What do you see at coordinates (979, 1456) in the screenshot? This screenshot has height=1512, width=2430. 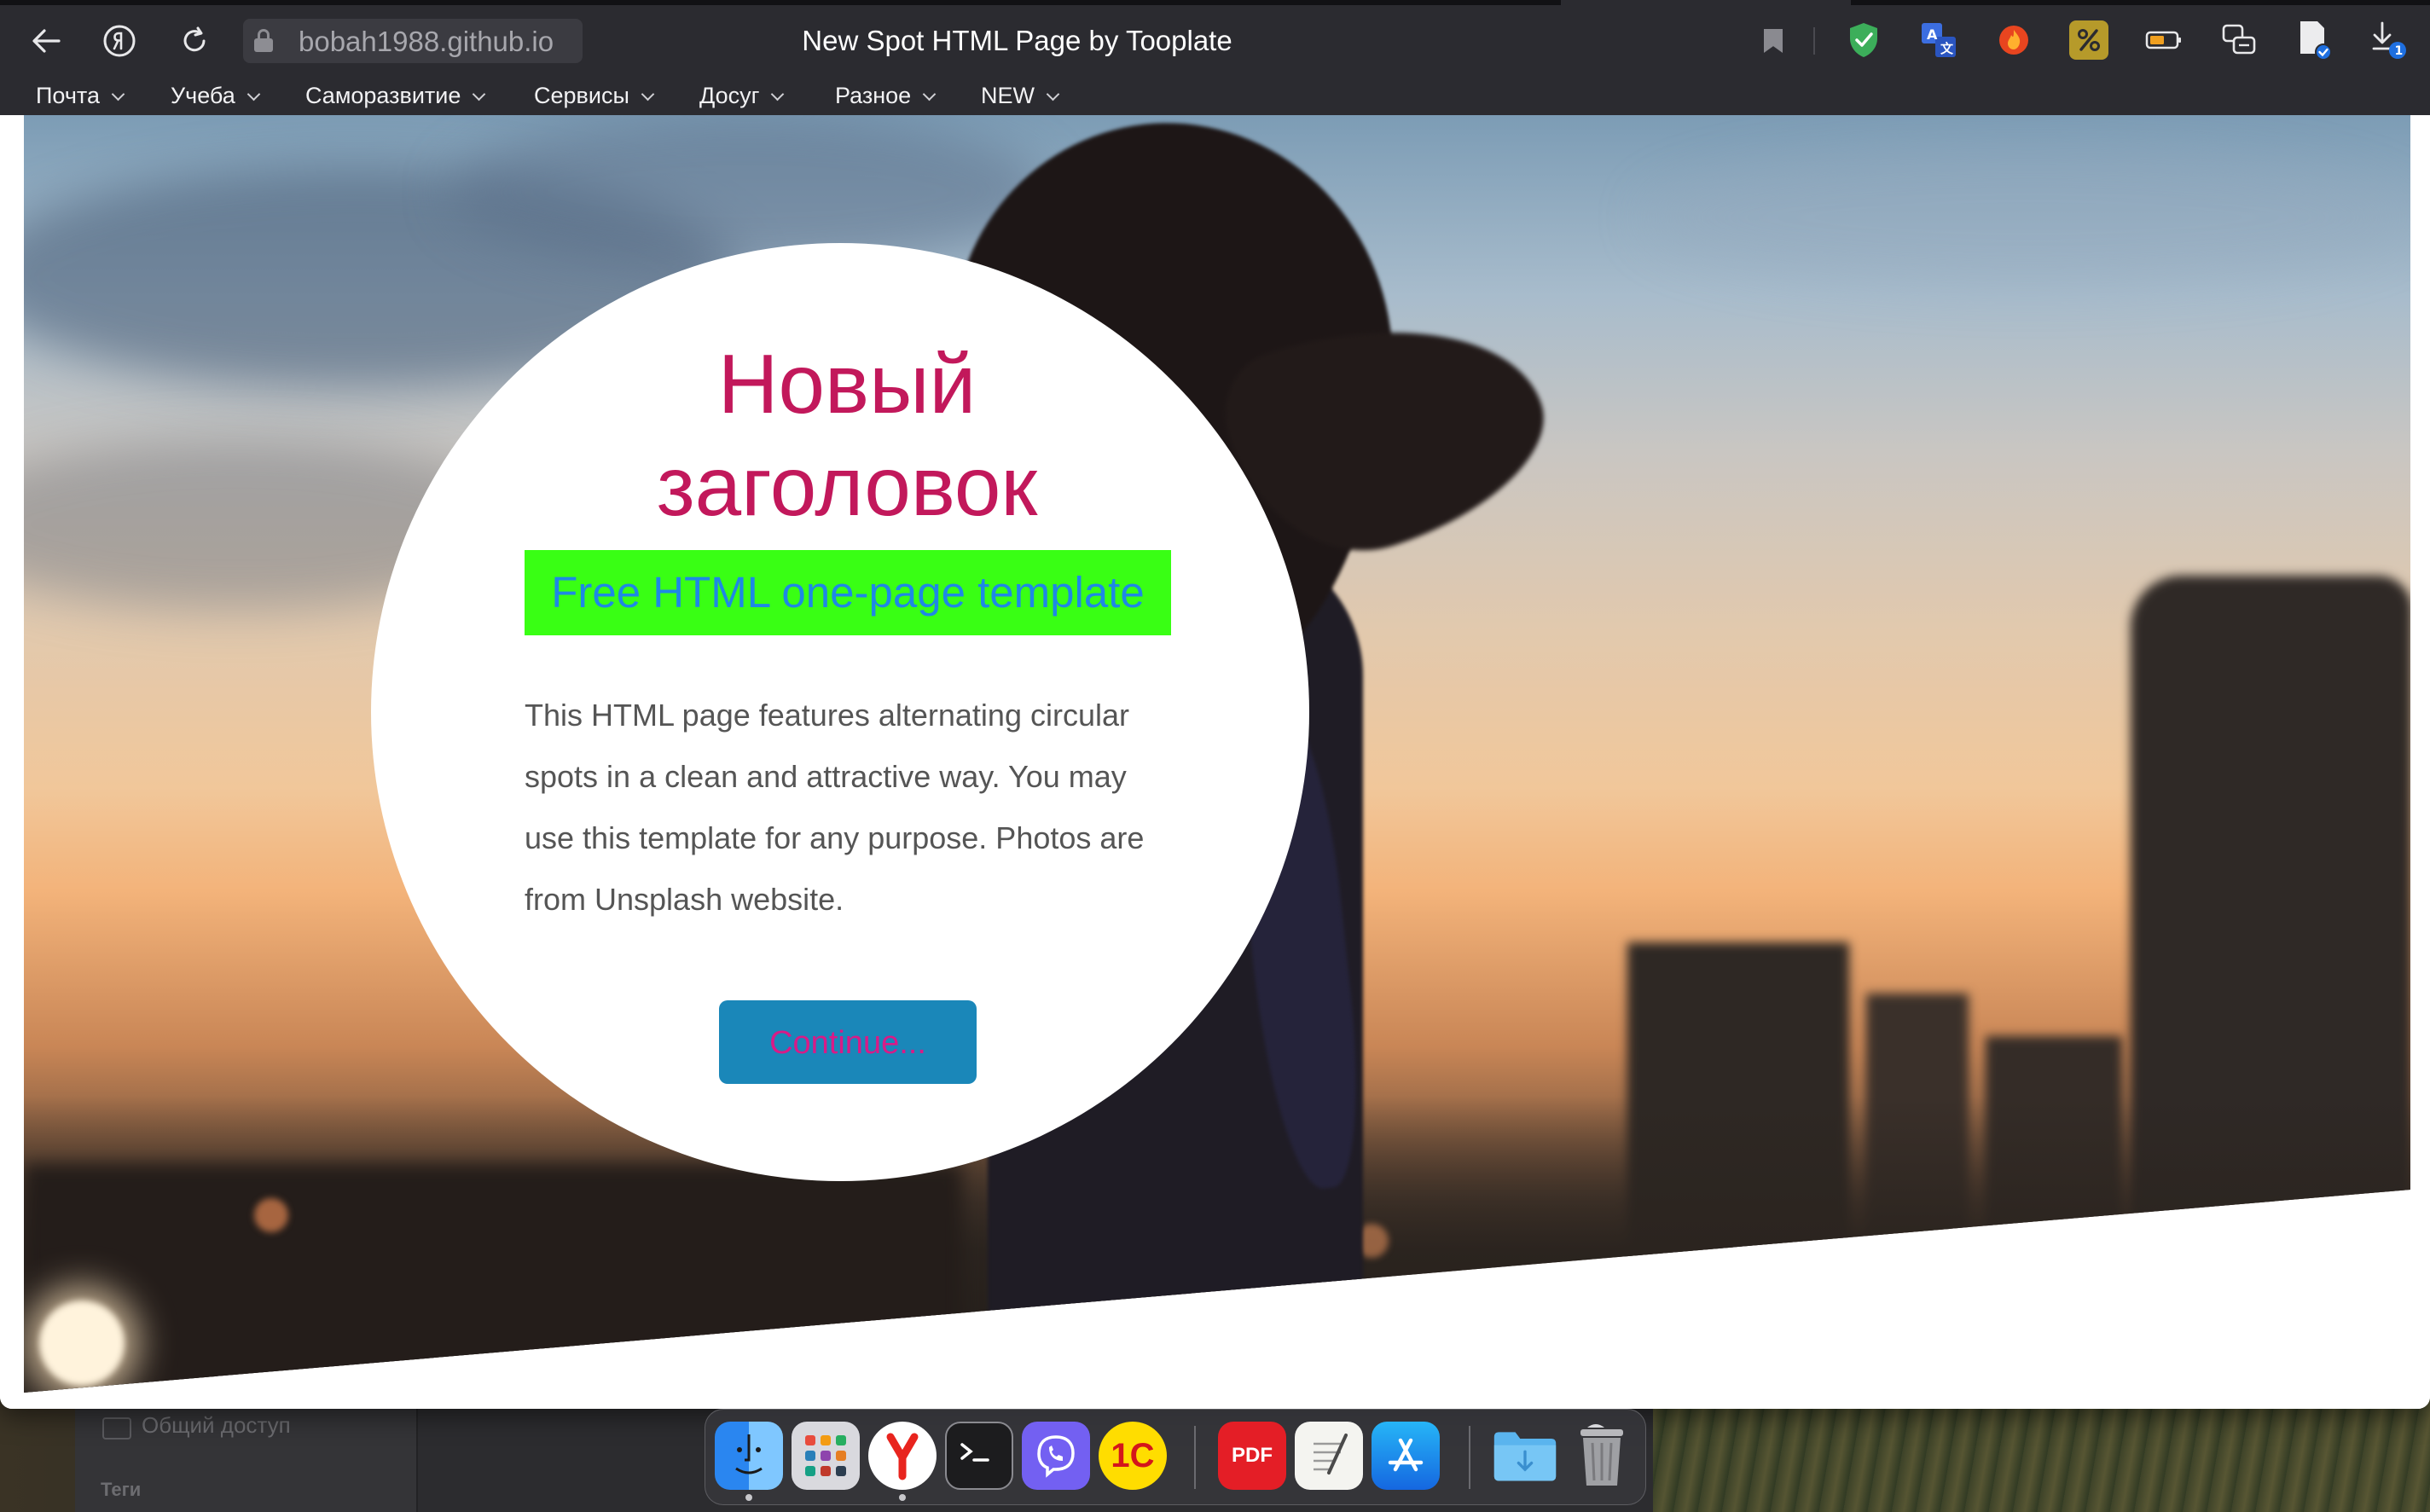 I see `terminal-icon` at bounding box center [979, 1456].